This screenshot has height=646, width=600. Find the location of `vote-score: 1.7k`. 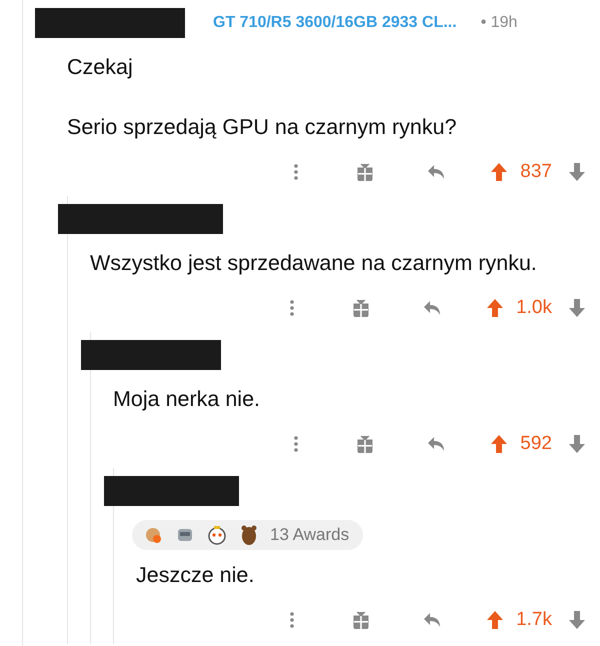

vote-score: 1.7k is located at coordinates (534, 620).